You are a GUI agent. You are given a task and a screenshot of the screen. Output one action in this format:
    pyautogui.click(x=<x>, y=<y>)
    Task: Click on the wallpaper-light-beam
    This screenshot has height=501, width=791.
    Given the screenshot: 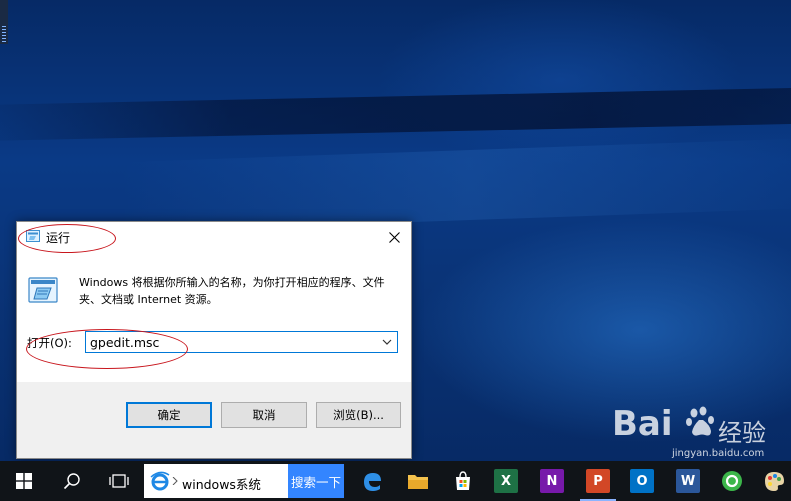 What is the action you would take?
    pyautogui.click(x=395, y=114)
    